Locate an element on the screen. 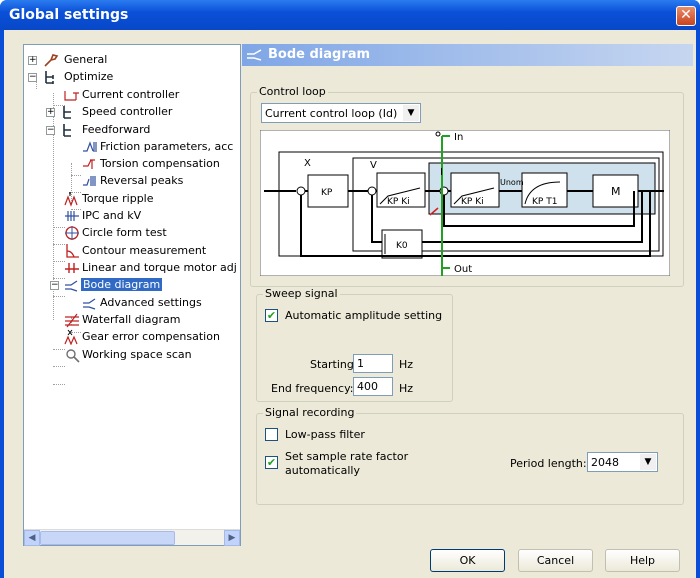 The height and width of the screenshot is (578, 700). auto-amplitude-checkbox: ✔ is located at coordinates (271, 315).